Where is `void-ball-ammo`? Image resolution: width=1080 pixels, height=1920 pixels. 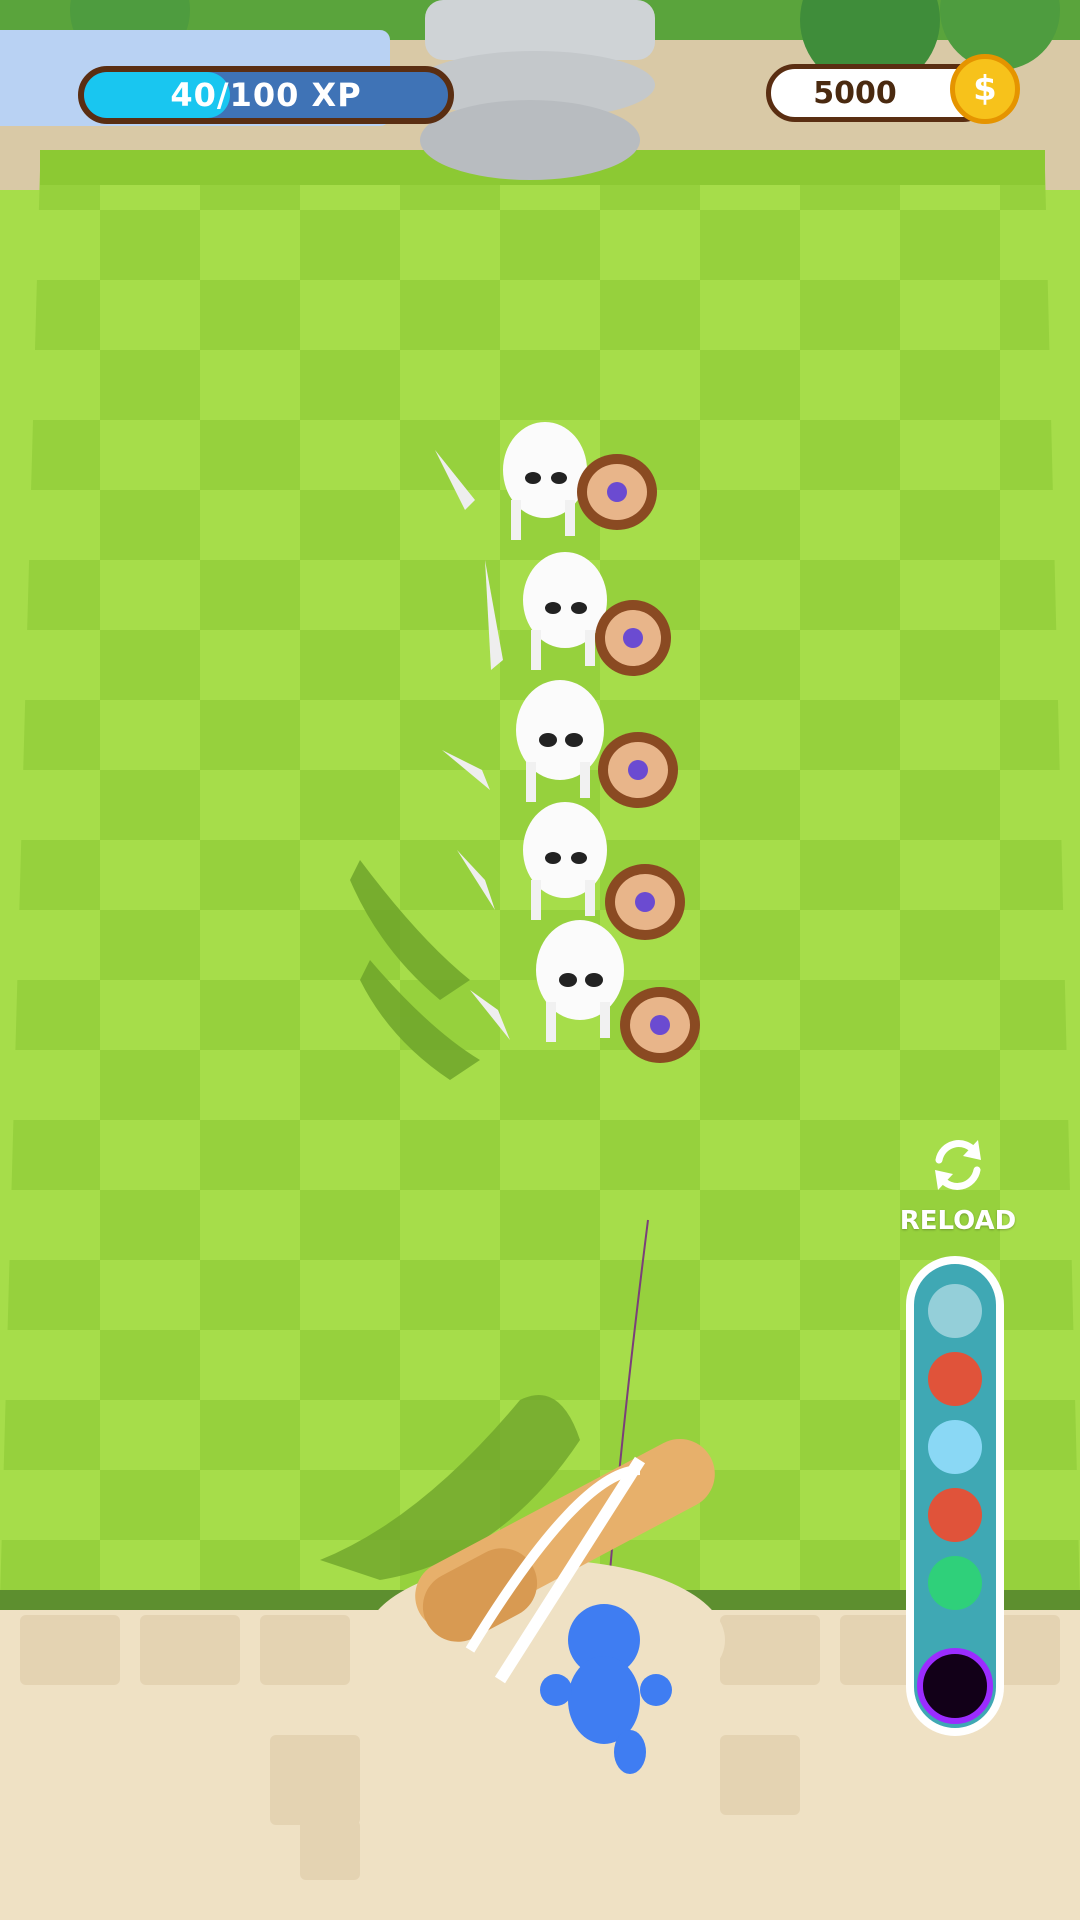 void-ball-ammo is located at coordinates (955, 1686).